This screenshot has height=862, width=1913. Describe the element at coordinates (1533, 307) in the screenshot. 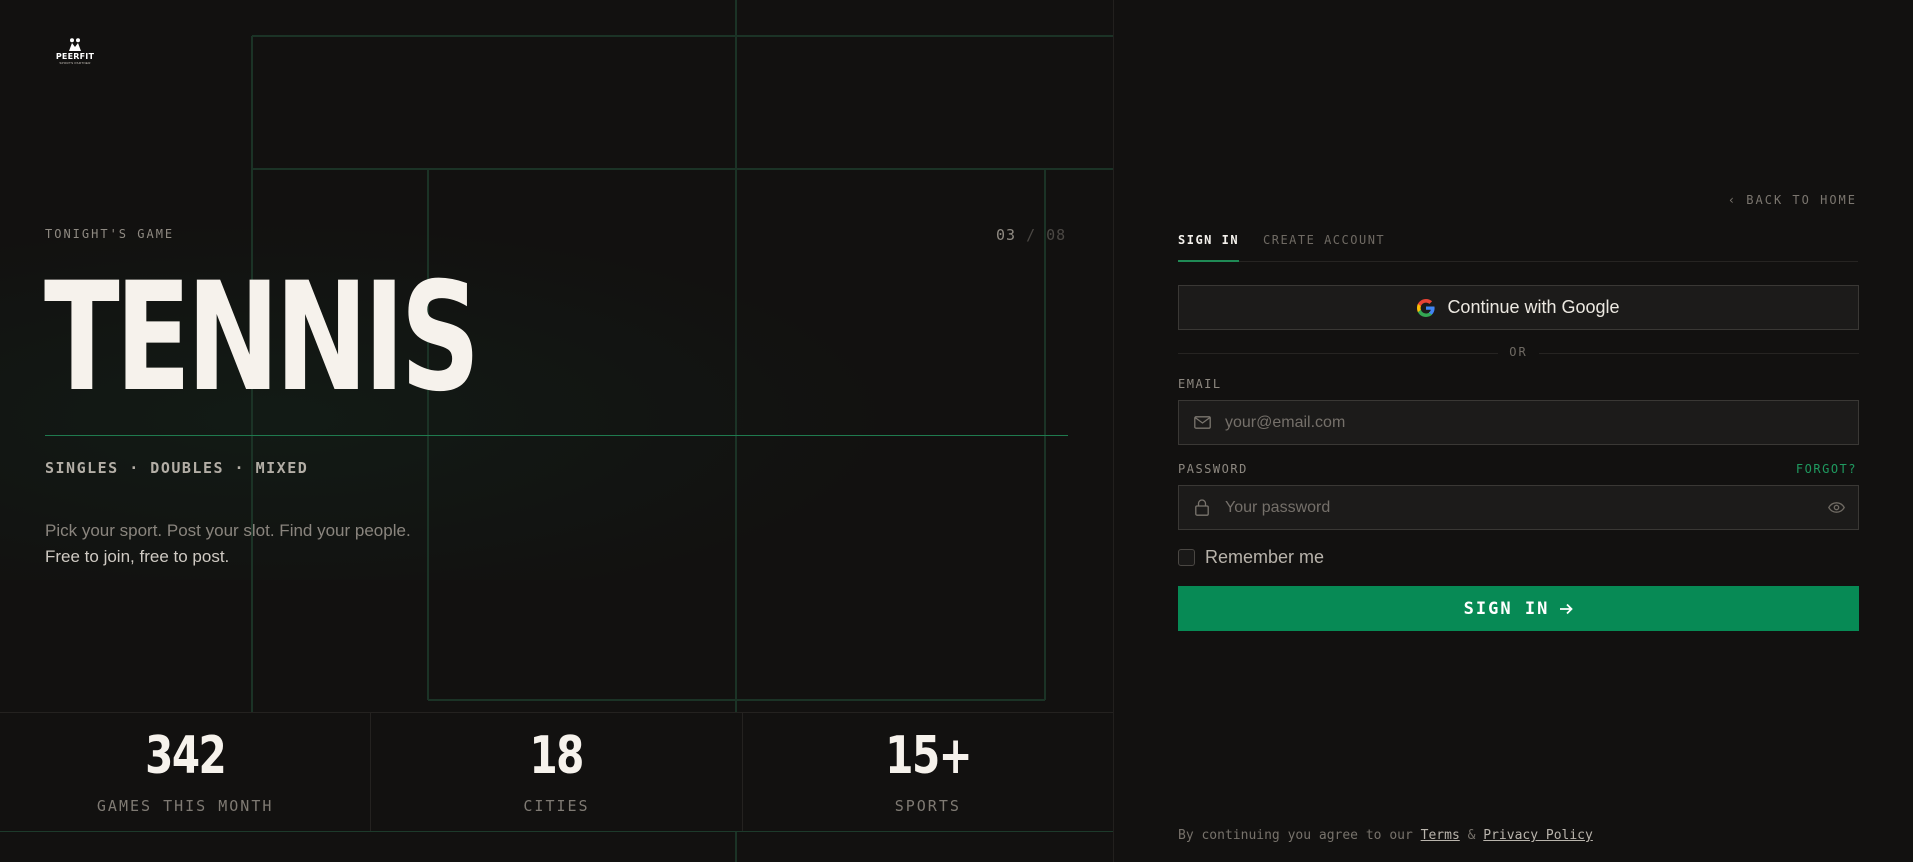

I see `google-button-label: Continue with Google` at that location.